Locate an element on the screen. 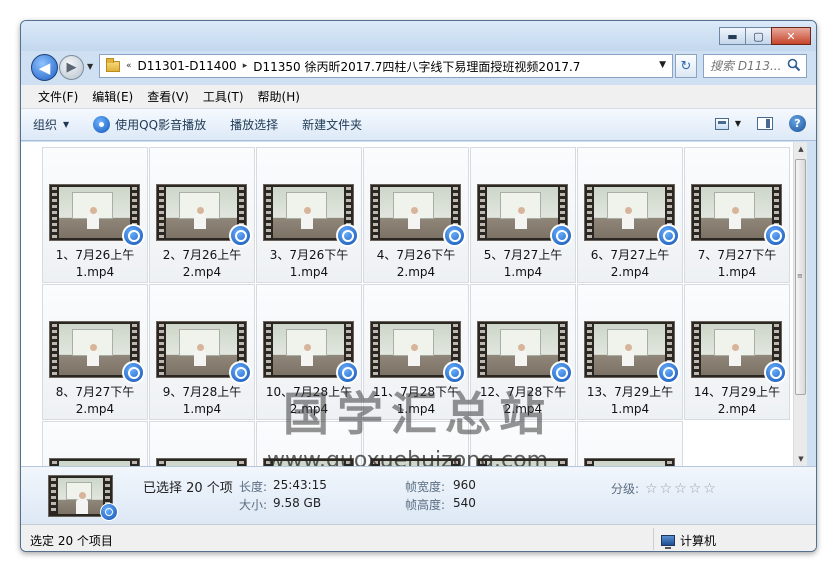  play-with-qq-label: 使用QQ影音播放 is located at coordinates (161, 125).